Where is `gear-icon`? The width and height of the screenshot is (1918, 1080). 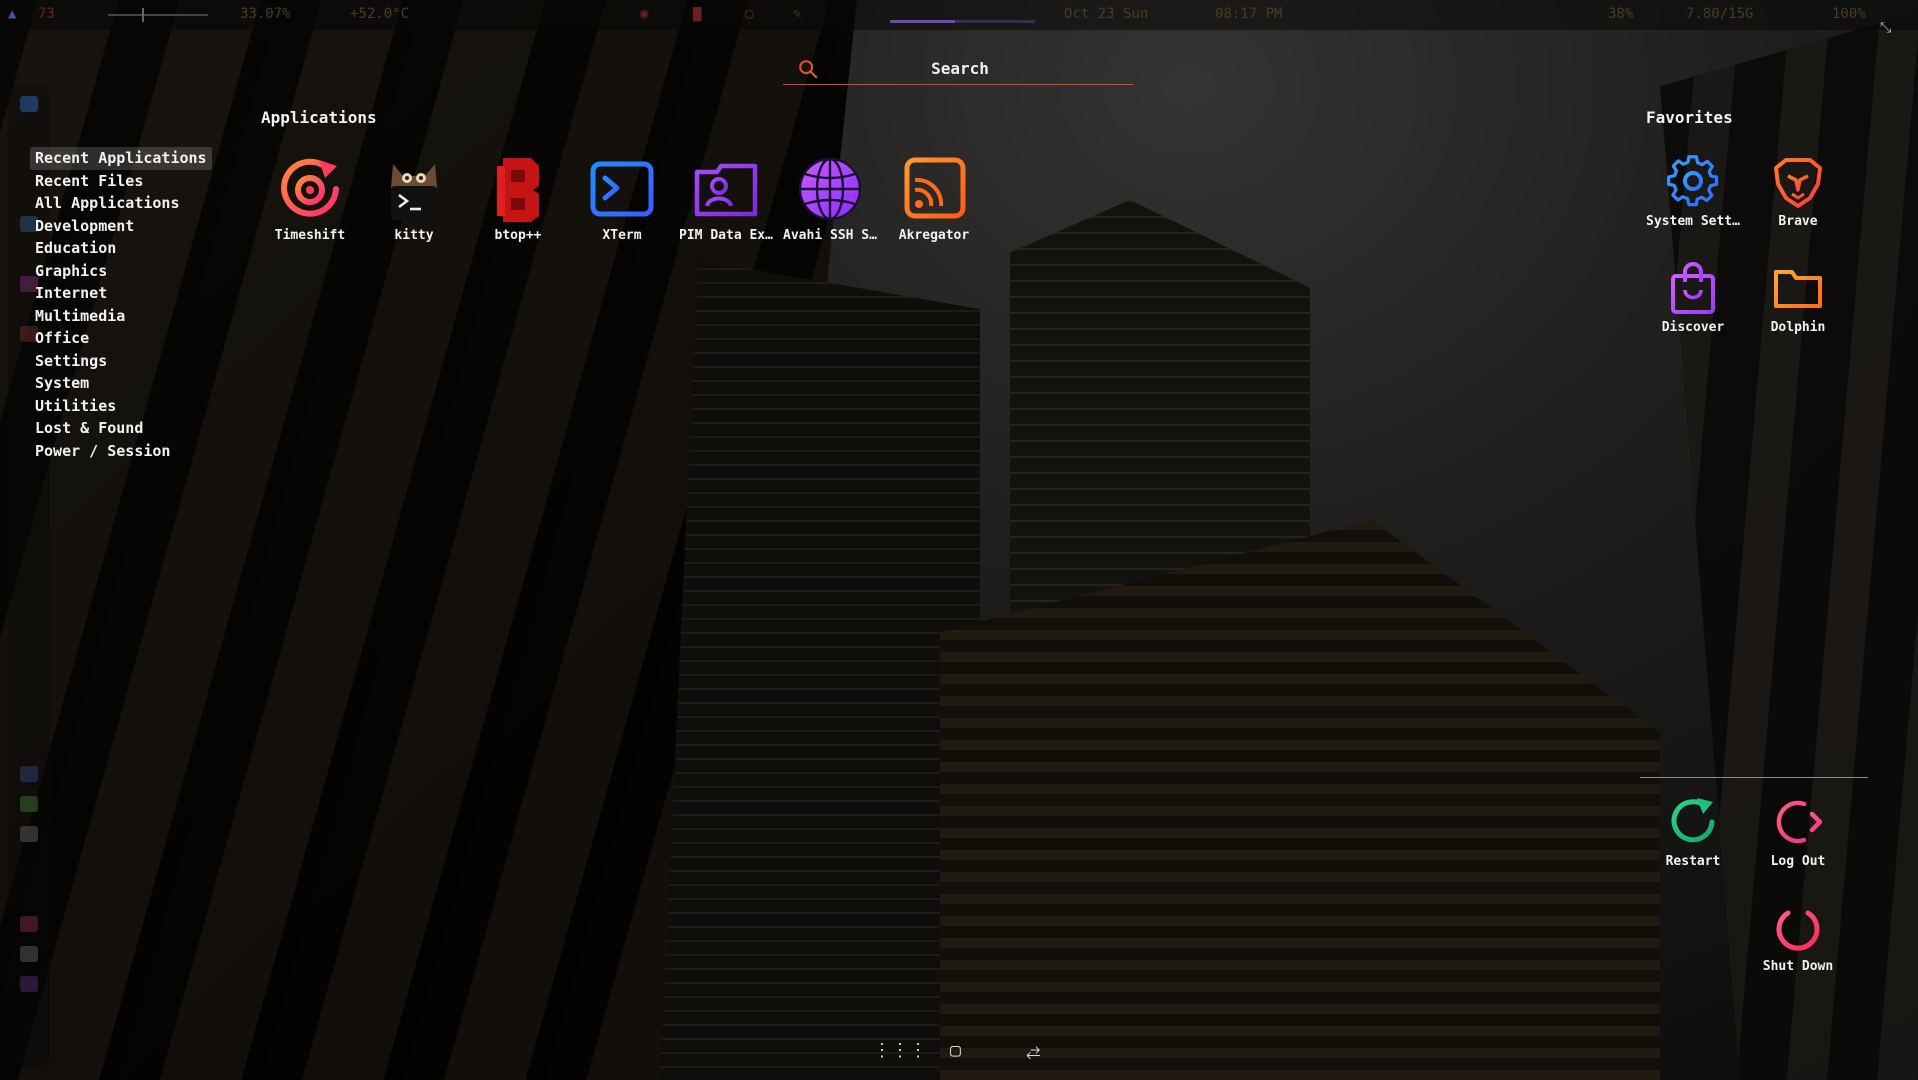 gear-icon is located at coordinates (1693, 181).